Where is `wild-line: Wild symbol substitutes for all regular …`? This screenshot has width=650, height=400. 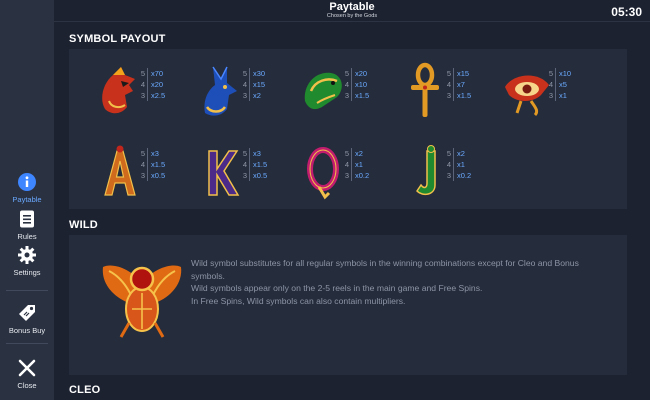
wild-line: Wild symbol substitutes for all regular … is located at coordinates (385, 269).